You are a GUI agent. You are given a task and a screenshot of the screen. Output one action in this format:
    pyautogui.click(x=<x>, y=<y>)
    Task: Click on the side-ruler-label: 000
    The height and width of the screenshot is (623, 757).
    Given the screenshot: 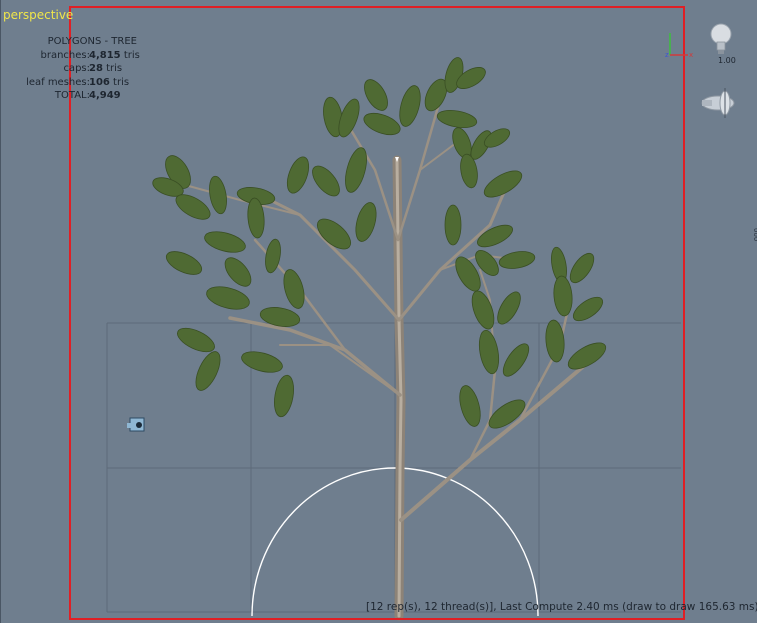 What is the action you would take?
    pyautogui.click(x=754, y=235)
    